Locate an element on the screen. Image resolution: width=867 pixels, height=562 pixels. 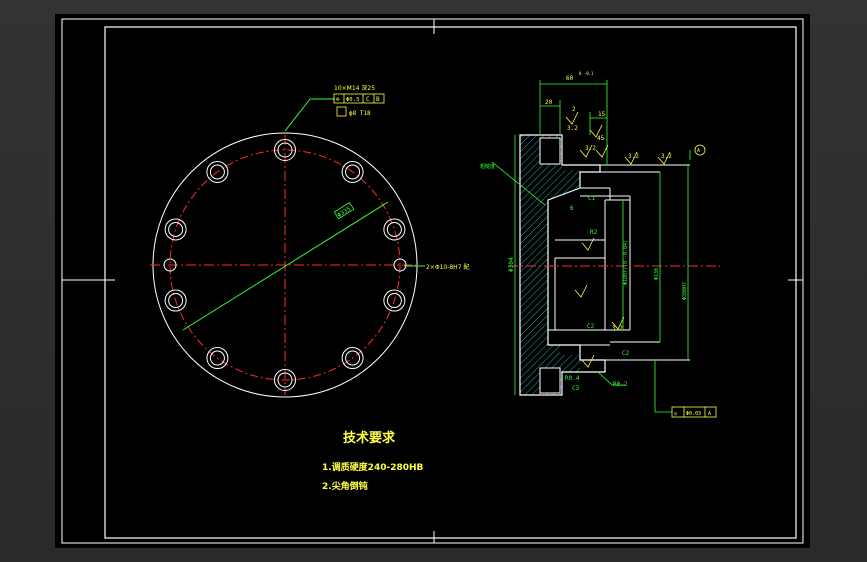
callout-bottom-text: ϕ8 T18 is located at coordinates (360, 113).